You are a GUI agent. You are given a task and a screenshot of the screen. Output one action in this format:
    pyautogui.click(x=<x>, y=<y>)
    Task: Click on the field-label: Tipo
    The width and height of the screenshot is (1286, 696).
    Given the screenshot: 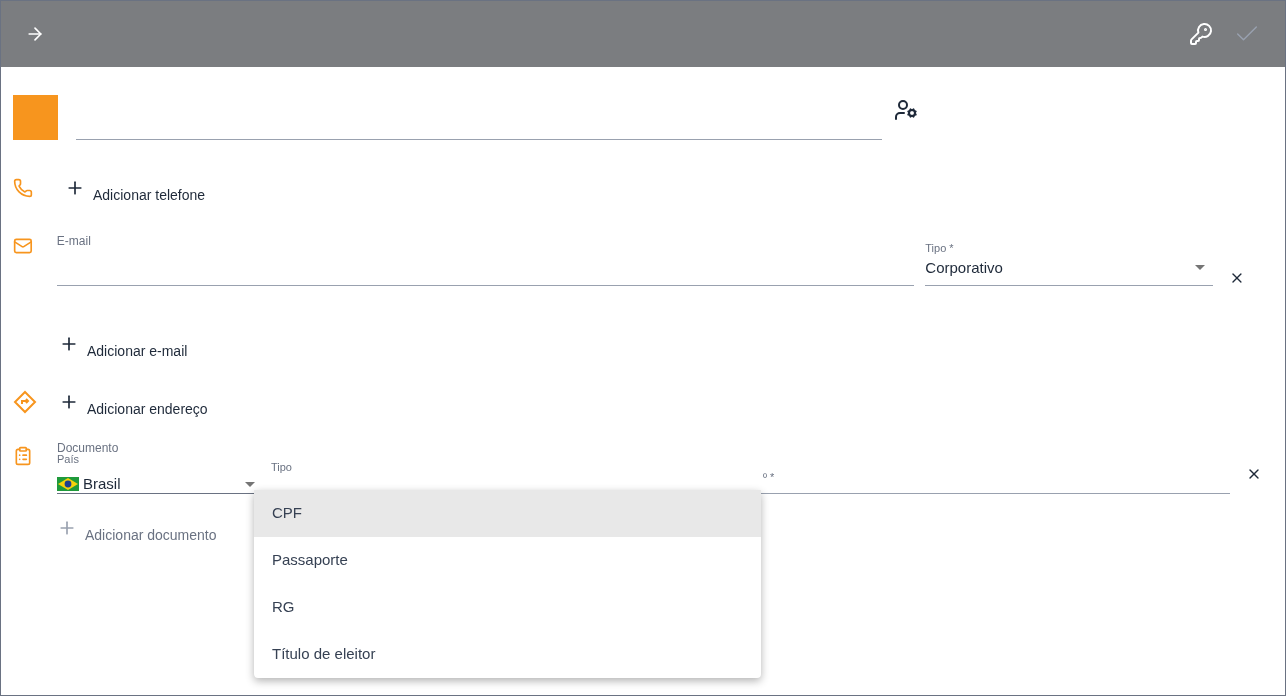 What is the action you would take?
    pyautogui.click(x=281, y=467)
    